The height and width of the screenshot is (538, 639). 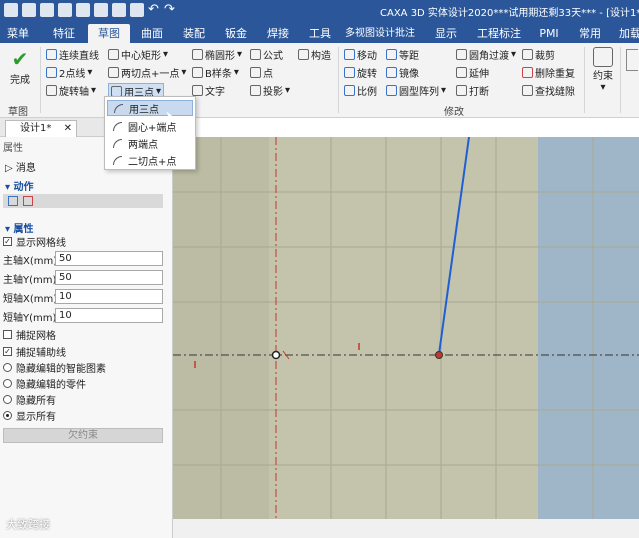 I want to click on watermark: 大致跨接, so click(x=28, y=524).